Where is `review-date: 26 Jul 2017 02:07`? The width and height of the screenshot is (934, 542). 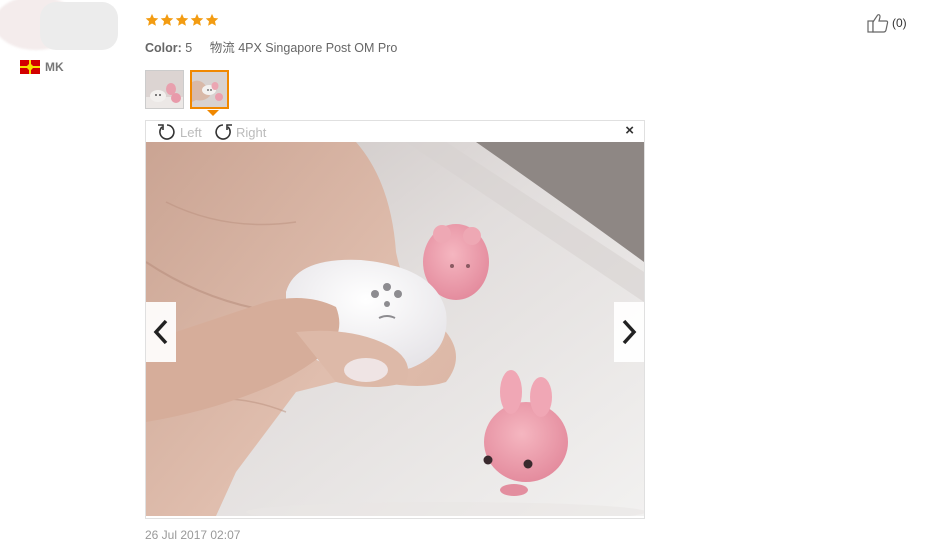
review-date: 26 Jul 2017 02:07 is located at coordinates (193, 535).